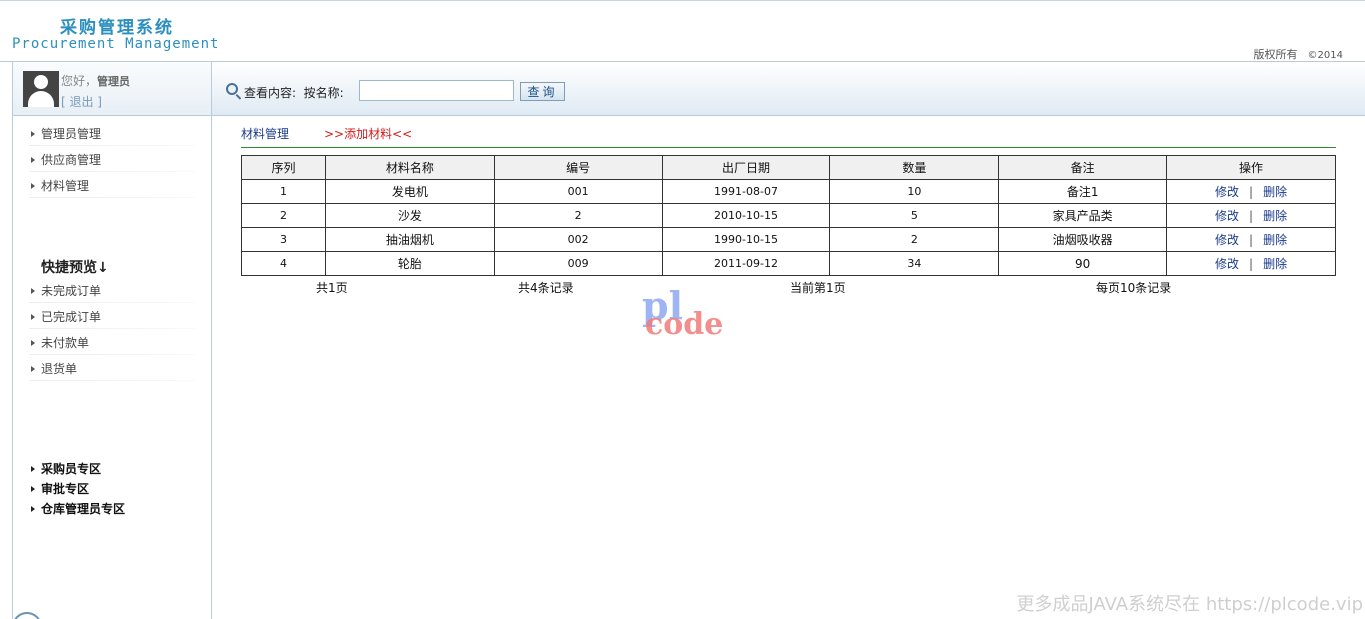 The image size is (1365, 619). Describe the element at coordinates (112, 343) in the screenshot. I see `sidebar-item-unpaid-orders: 未付款单` at that location.